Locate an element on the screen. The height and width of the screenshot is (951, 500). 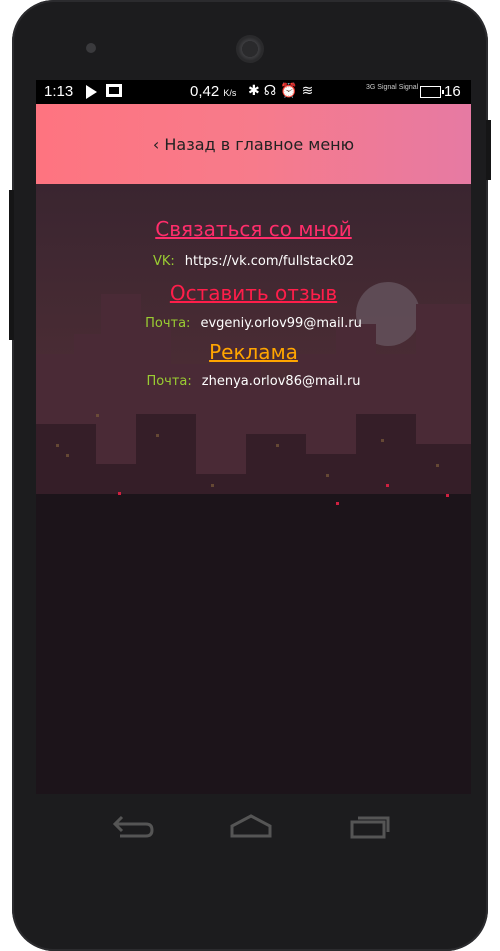
network-speed-value: 0,42 is located at coordinates (205, 91).